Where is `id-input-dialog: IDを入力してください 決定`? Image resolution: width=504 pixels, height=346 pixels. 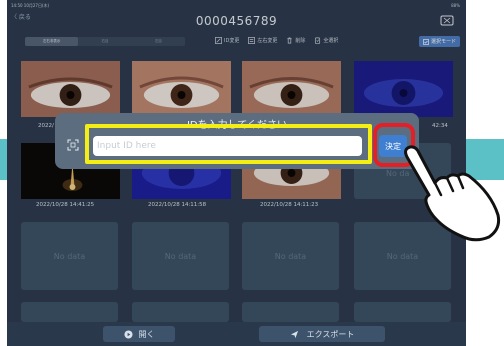
id-input-dialog: IDを入力してください 決定 is located at coordinates (237, 141).